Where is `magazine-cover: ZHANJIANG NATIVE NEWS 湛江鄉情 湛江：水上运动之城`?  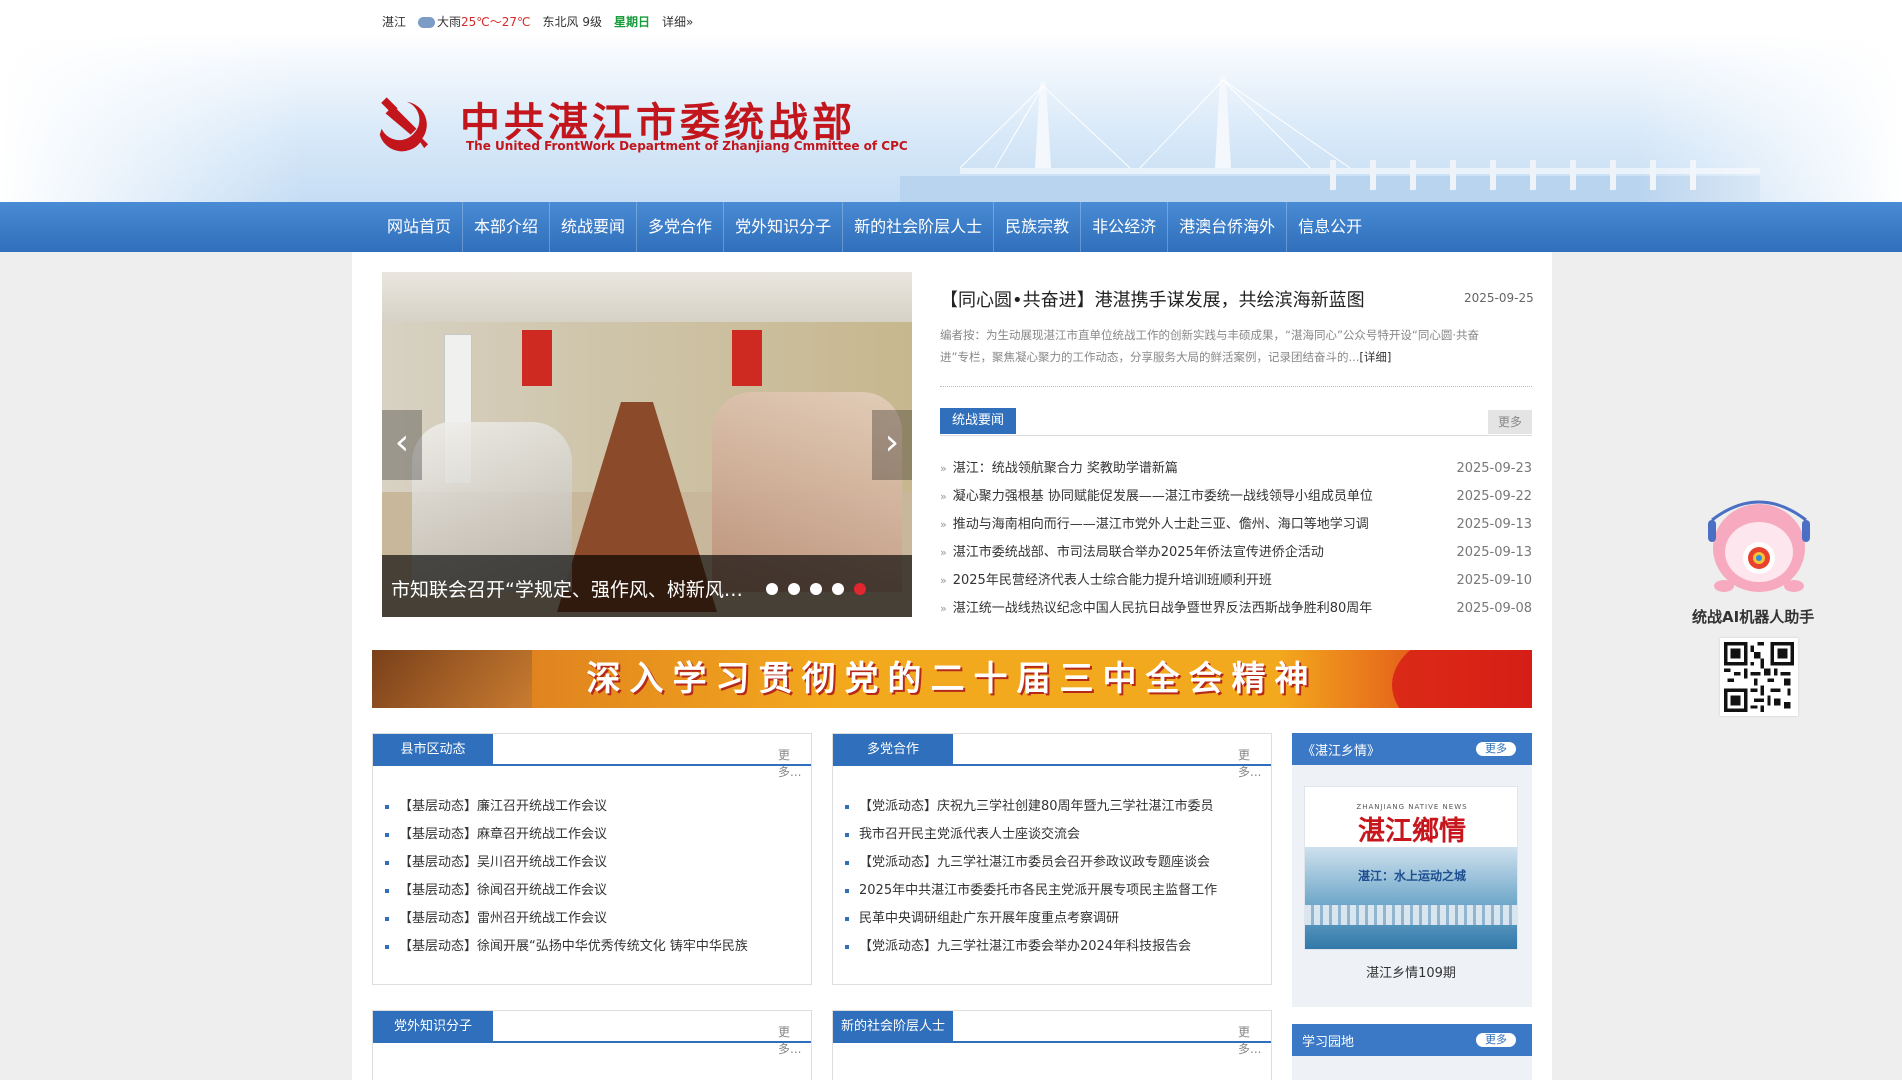 magazine-cover: ZHANJIANG NATIVE NEWS 湛江鄉情 湛江：水上运动之城 is located at coordinates (1411, 868).